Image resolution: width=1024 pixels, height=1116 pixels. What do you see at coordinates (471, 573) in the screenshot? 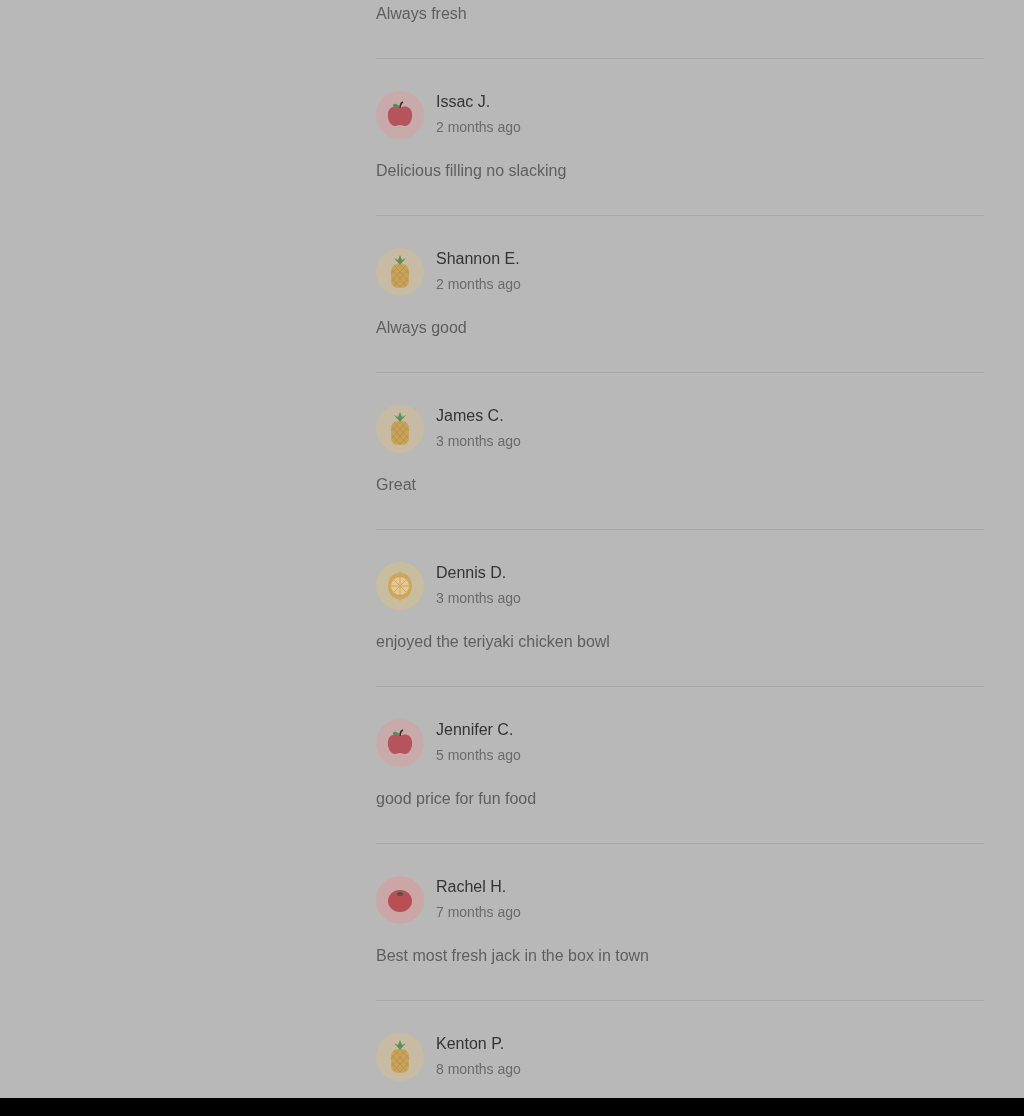
I see `reviewer-name: Dennis D.` at bounding box center [471, 573].